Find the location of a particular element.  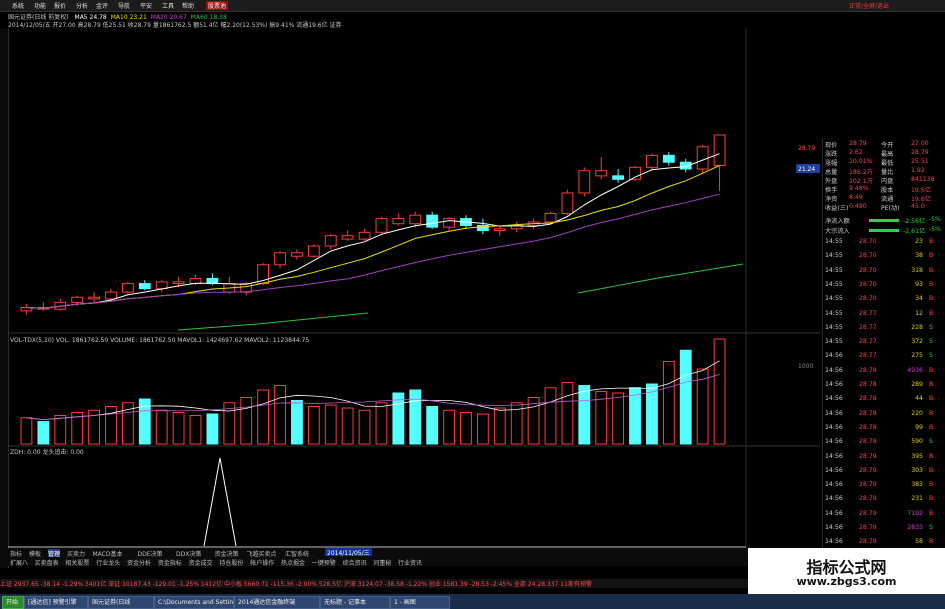

tick-row: 14:56 28.79 2833 S is located at coordinates (884, 528).